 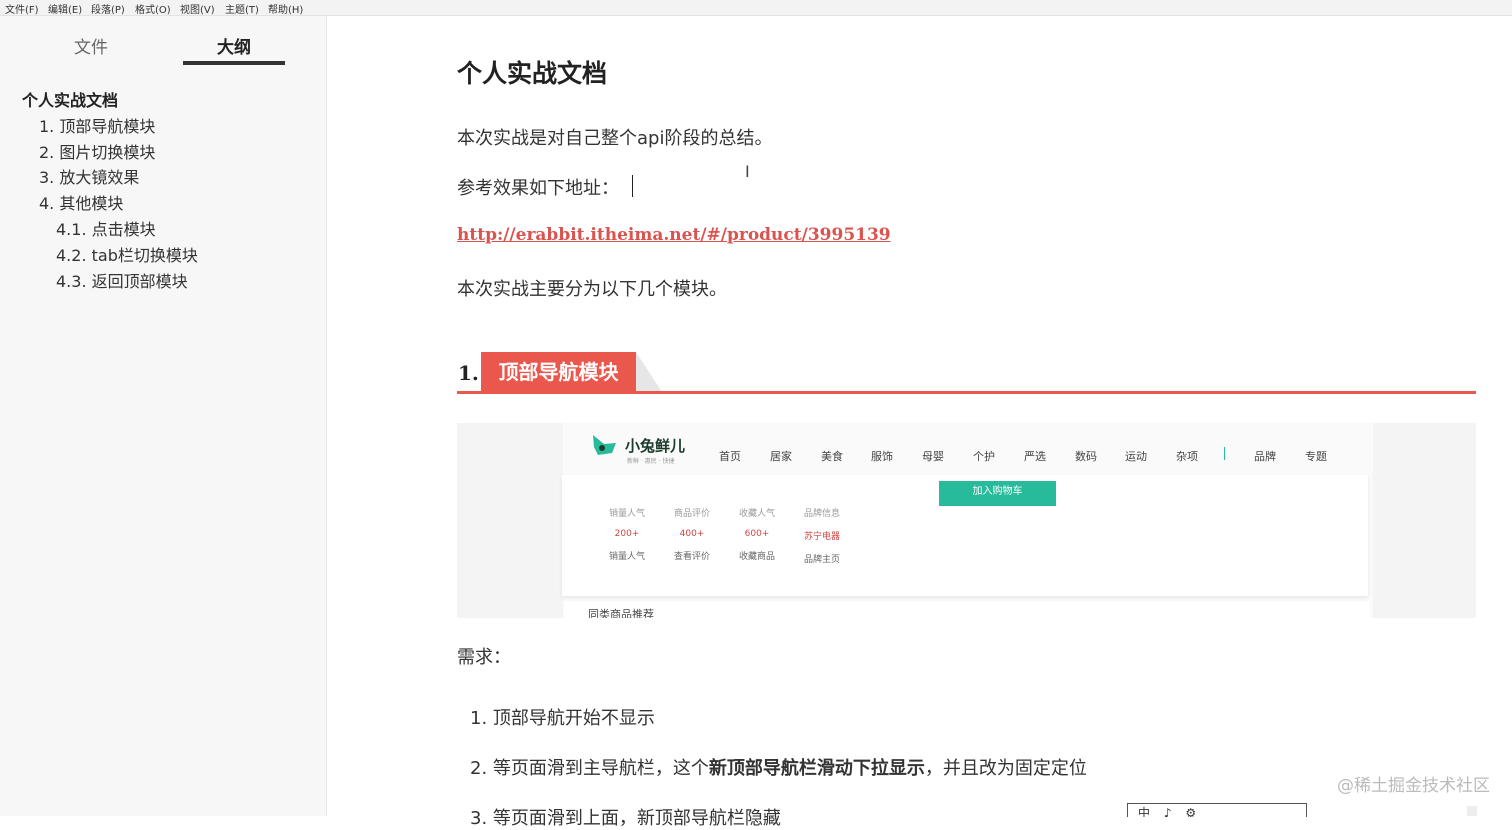 I want to click on menu-file: 文件(F), so click(x=22, y=8).